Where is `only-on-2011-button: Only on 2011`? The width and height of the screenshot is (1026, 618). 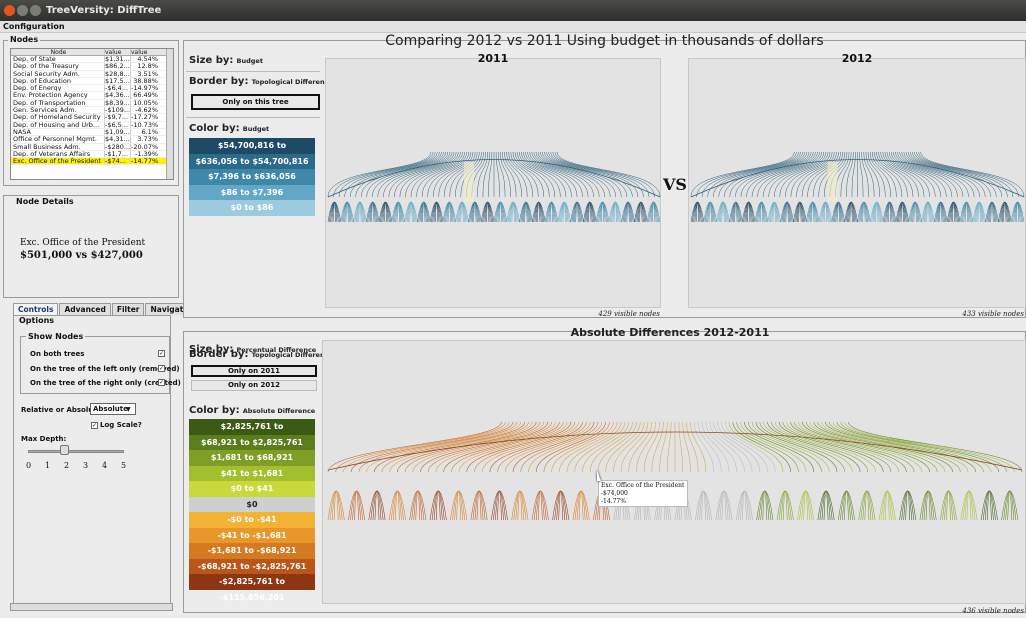 only-on-2011-button: Only on 2011 is located at coordinates (254, 371).